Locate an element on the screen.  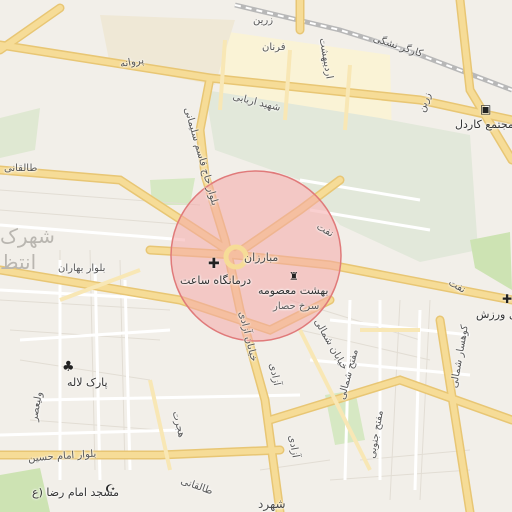
street-label: فرنان is located at coordinates (274, 47).